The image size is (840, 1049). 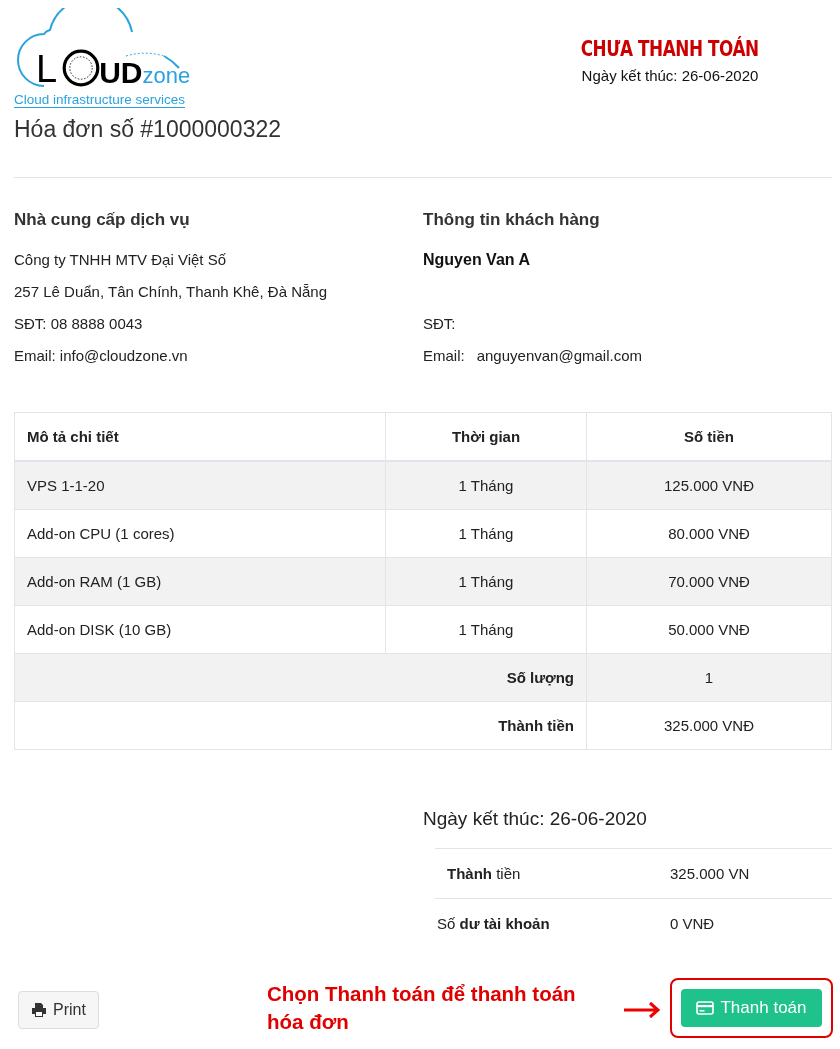 What do you see at coordinates (440, 324) in the screenshot?
I see `phone-label: SĐT:` at bounding box center [440, 324].